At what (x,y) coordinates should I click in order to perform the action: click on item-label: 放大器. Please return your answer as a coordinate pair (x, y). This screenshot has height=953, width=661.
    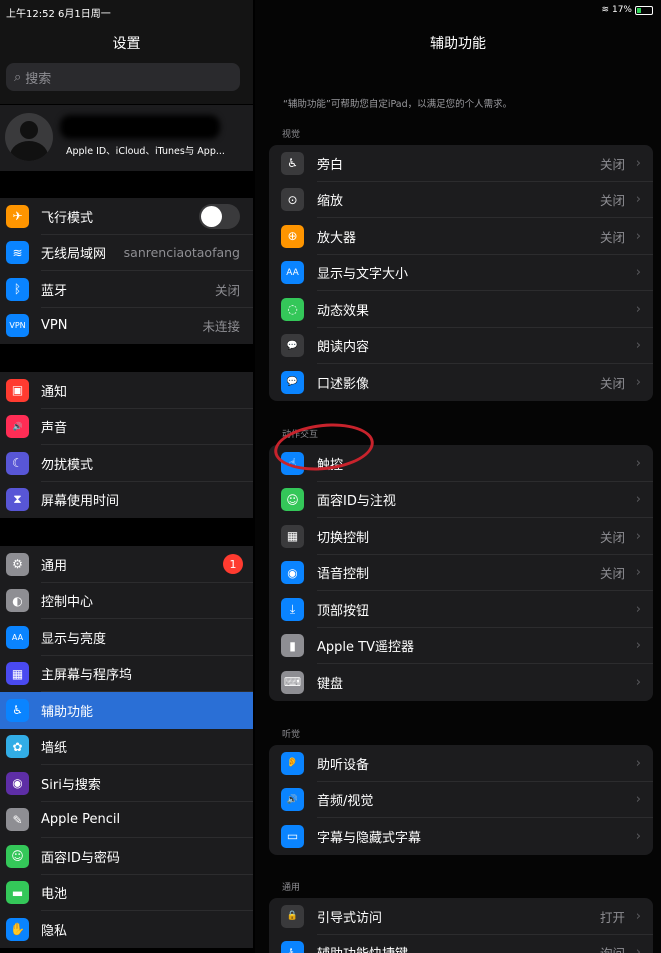
    Looking at the image, I should click on (337, 238).